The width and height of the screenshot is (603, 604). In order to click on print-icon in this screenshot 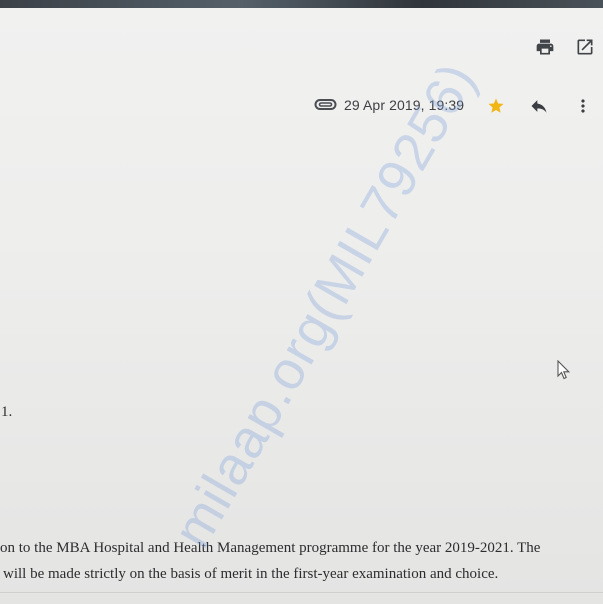, I will do `click(545, 47)`.